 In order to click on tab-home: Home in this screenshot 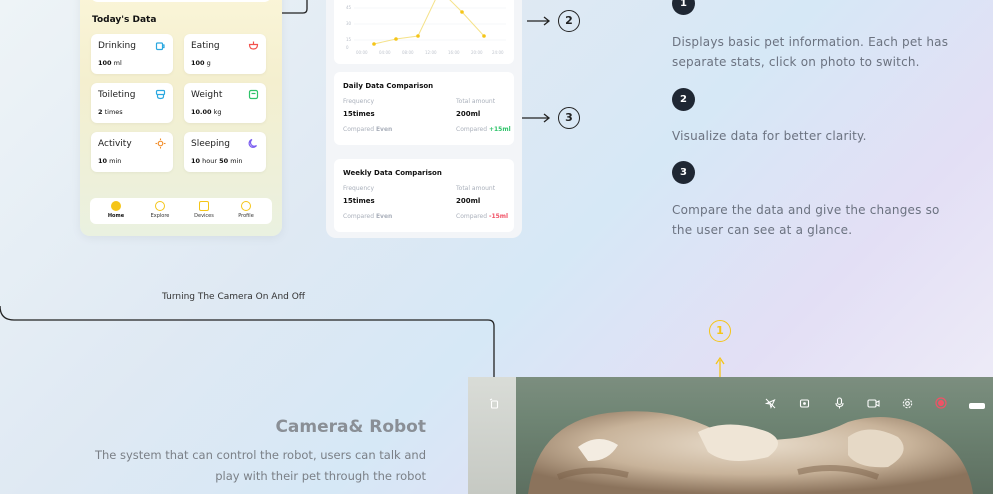, I will do `click(116, 210)`.